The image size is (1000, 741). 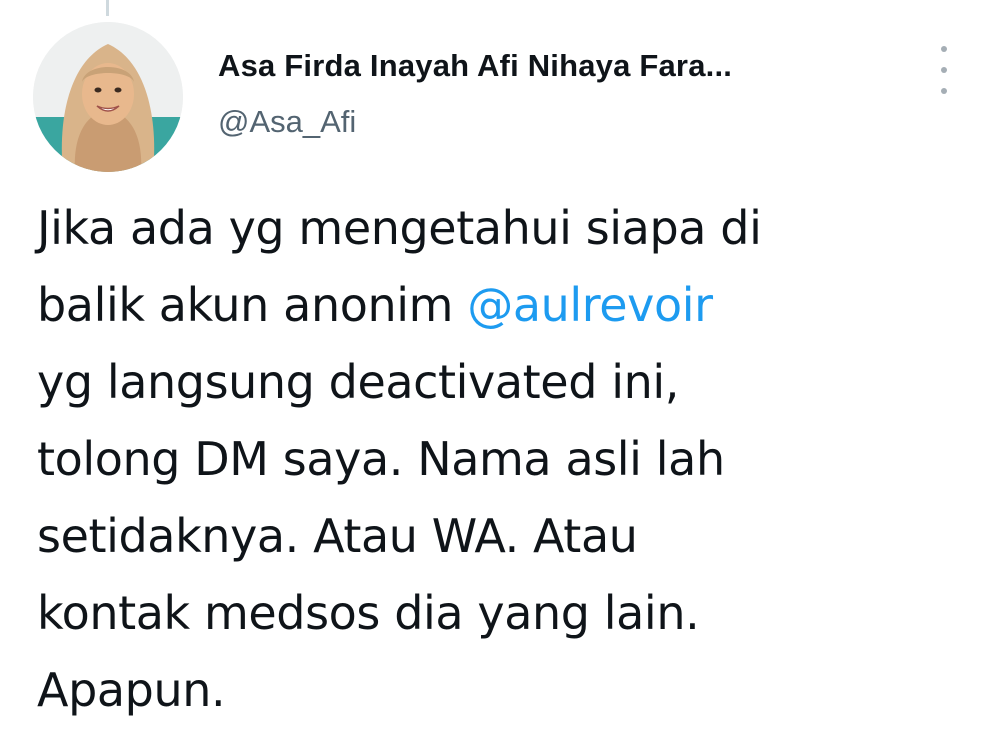 I want to click on avatar-image, so click(x=108, y=97).